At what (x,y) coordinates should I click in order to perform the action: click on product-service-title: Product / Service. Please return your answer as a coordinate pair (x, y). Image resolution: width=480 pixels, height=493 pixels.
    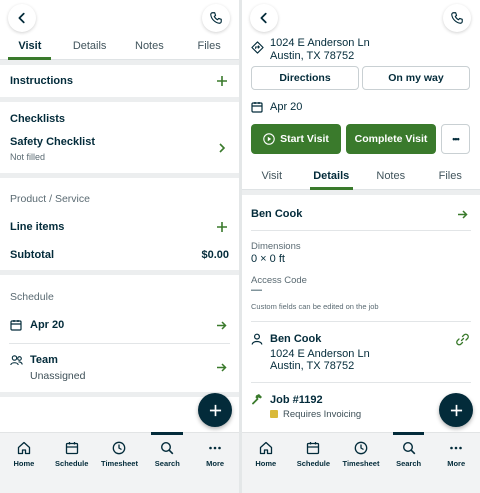
    Looking at the image, I should click on (50, 199).